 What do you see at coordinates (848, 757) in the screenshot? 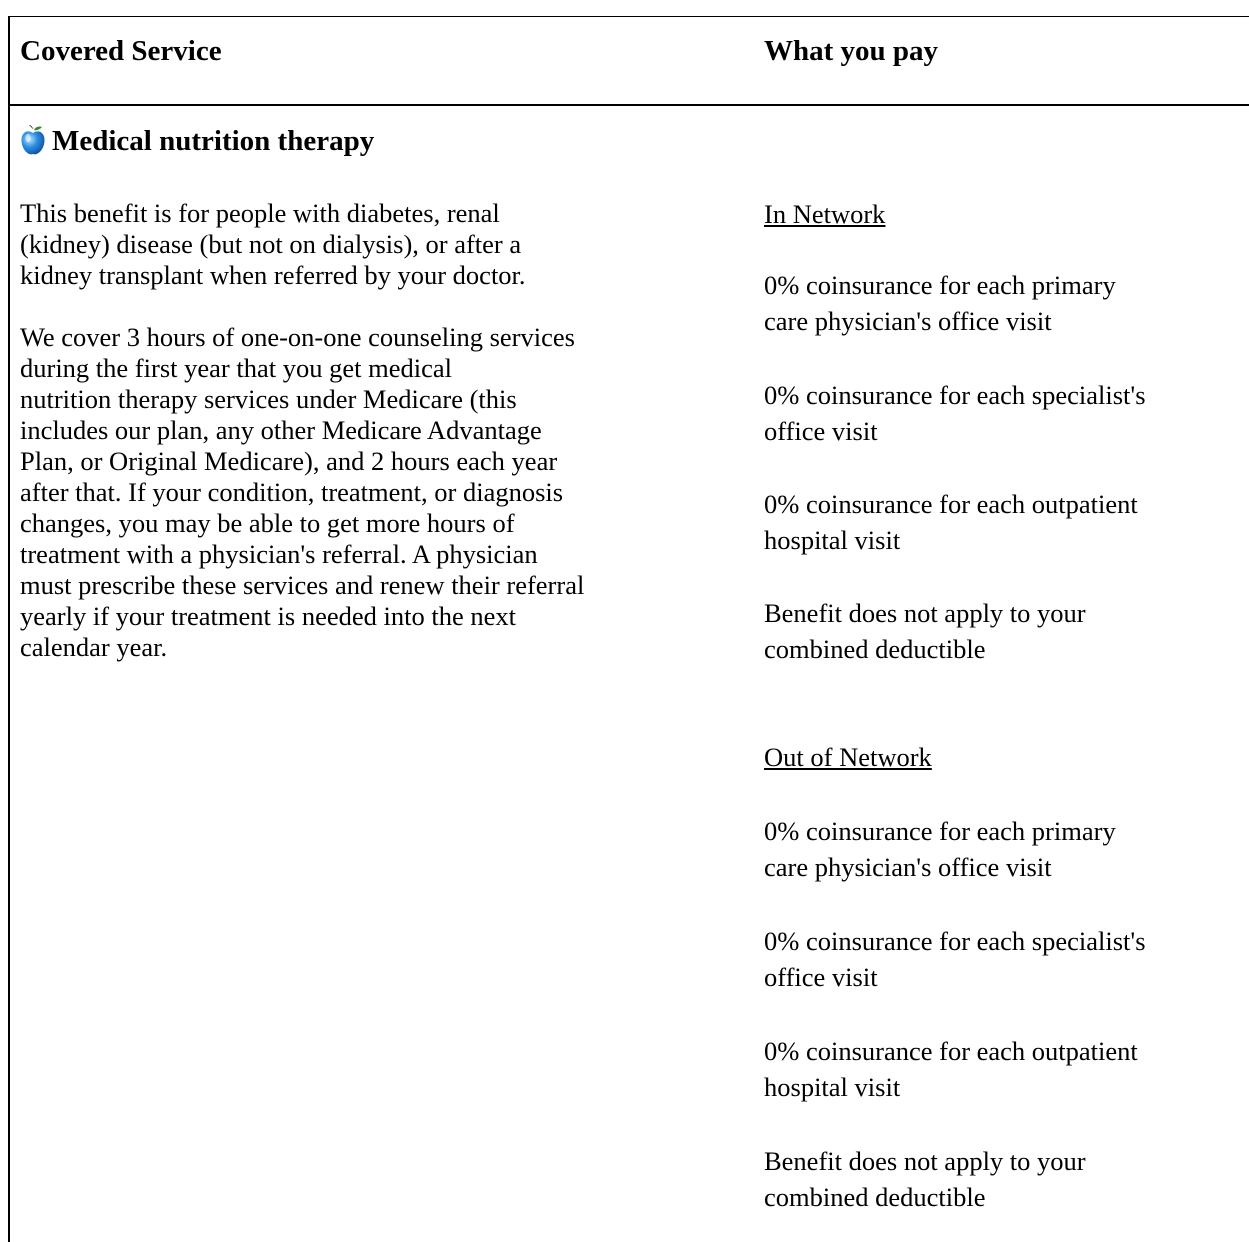
I see `out-of-network-title: Out of Network` at bounding box center [848, 757].